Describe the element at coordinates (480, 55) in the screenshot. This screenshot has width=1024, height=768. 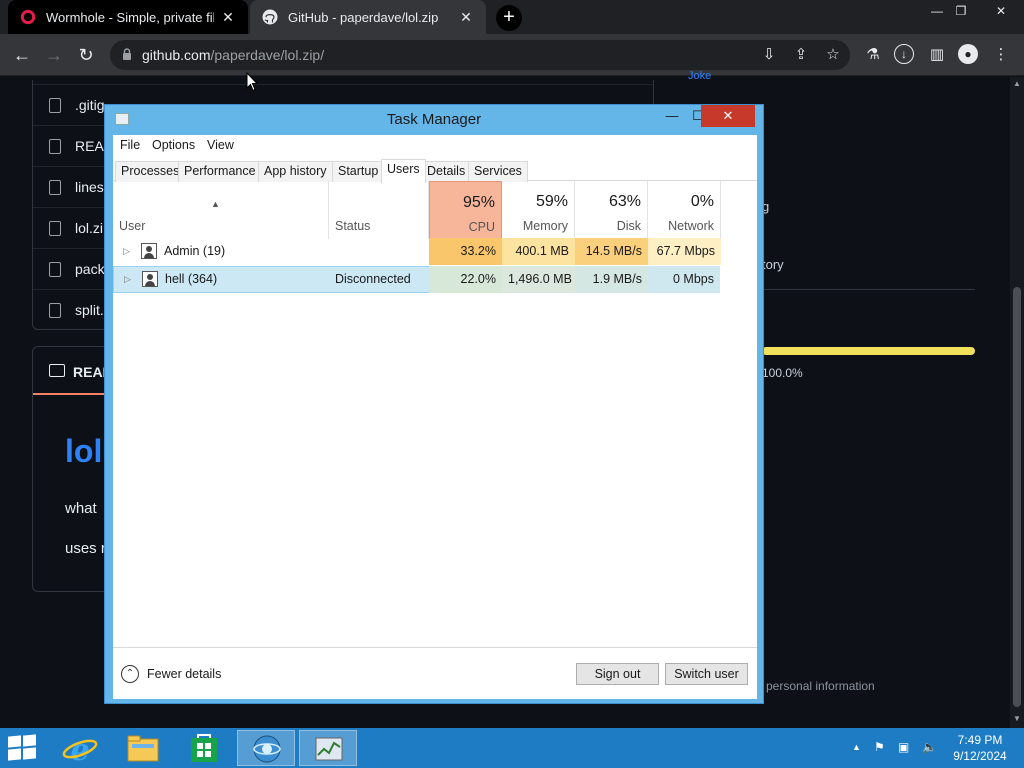
I see `address-bar: github.com/paperdave/lol.zip/` at that location.